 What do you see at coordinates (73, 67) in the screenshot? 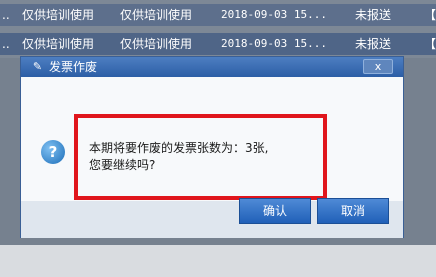
I see `dialog-title: 发票作废` at bounding box center [73, 67].